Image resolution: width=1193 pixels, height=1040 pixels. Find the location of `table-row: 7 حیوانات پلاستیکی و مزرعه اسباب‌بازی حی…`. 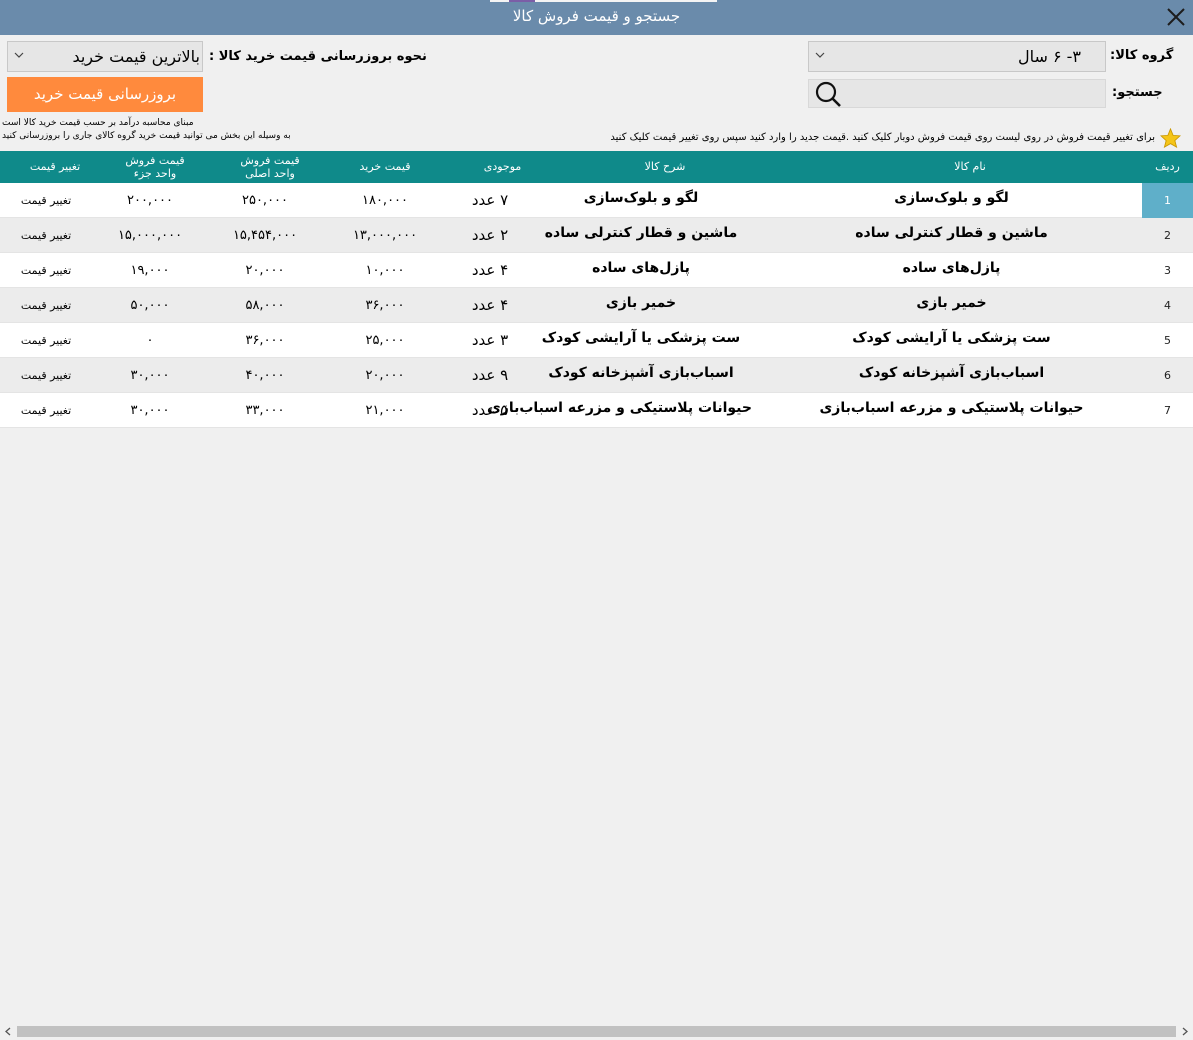

table-row: 7 حیوانات پلاستیکی و مزرعه اسباب‌بازی حی… is located at coordinates (596, 410).